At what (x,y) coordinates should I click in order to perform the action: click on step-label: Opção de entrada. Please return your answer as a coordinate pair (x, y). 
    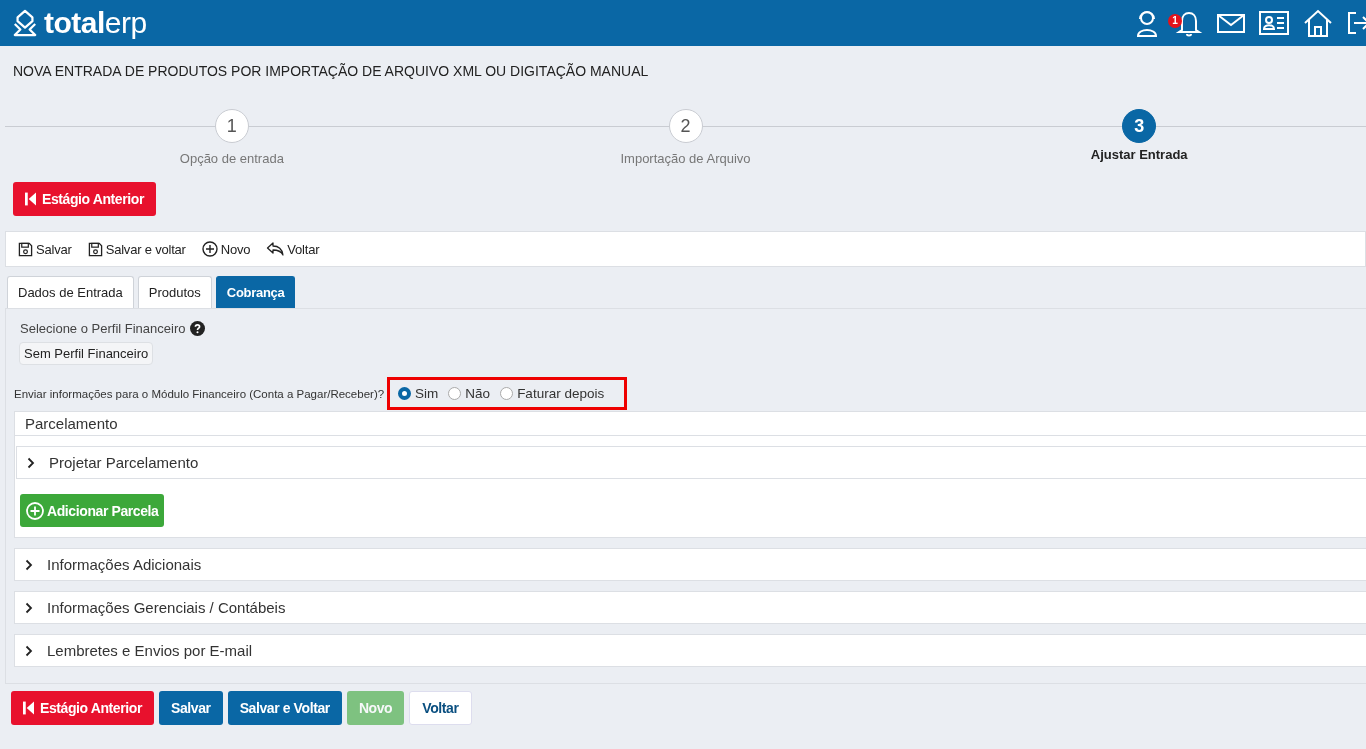
    Looking at the image, I should click on (231, 158).